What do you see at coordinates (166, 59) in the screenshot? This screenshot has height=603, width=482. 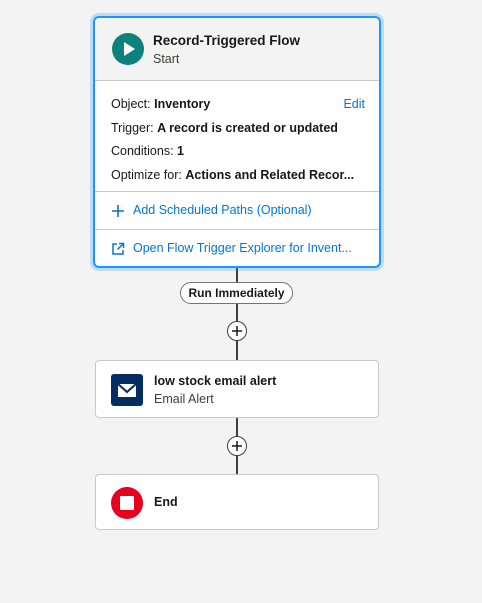 I see `start-subtitle: Start` at bounding box center [166, 59].